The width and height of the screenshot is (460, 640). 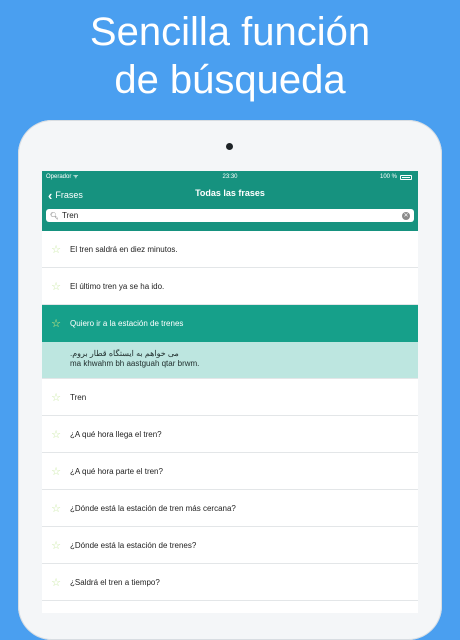 I want to click on clear-icon: ✕, so click(x=406, y=215).